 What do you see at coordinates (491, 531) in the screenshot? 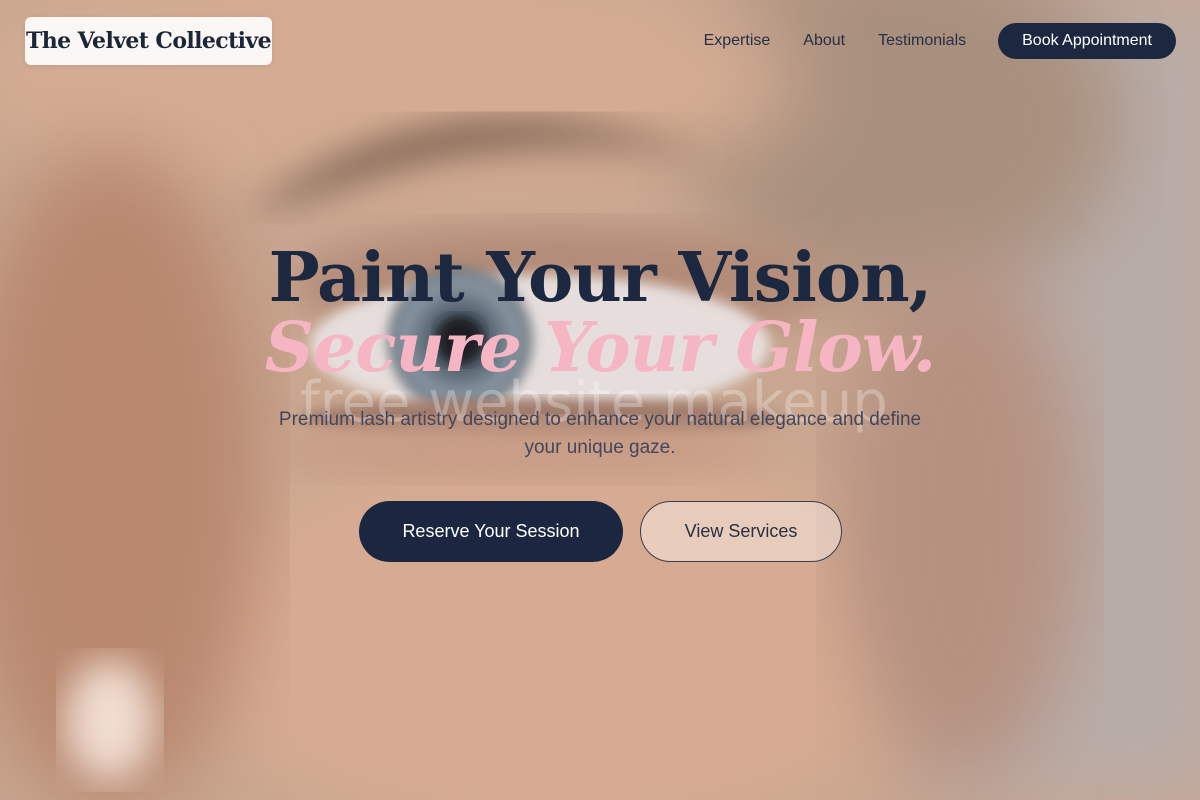
I see `reserve-session-button: Reserve Your Session` at bounding box center [491, 531].